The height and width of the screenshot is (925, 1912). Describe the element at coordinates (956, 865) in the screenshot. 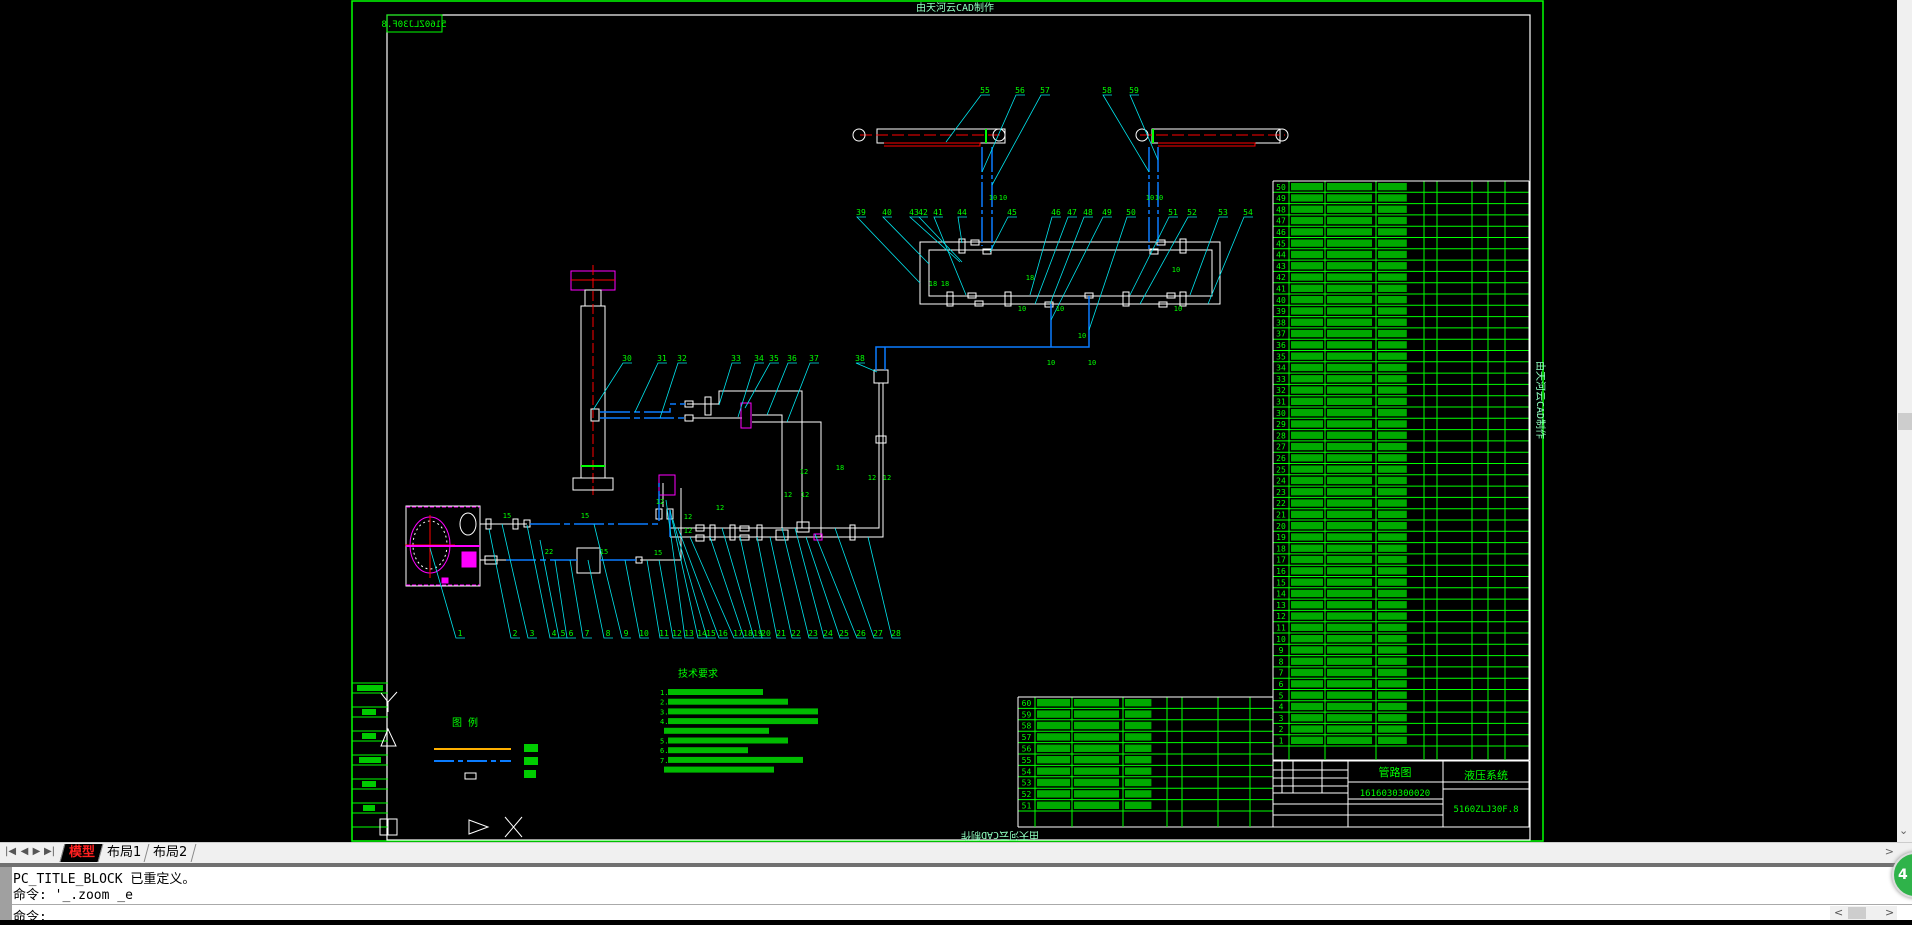

I see `command-window-splitter` at that location.